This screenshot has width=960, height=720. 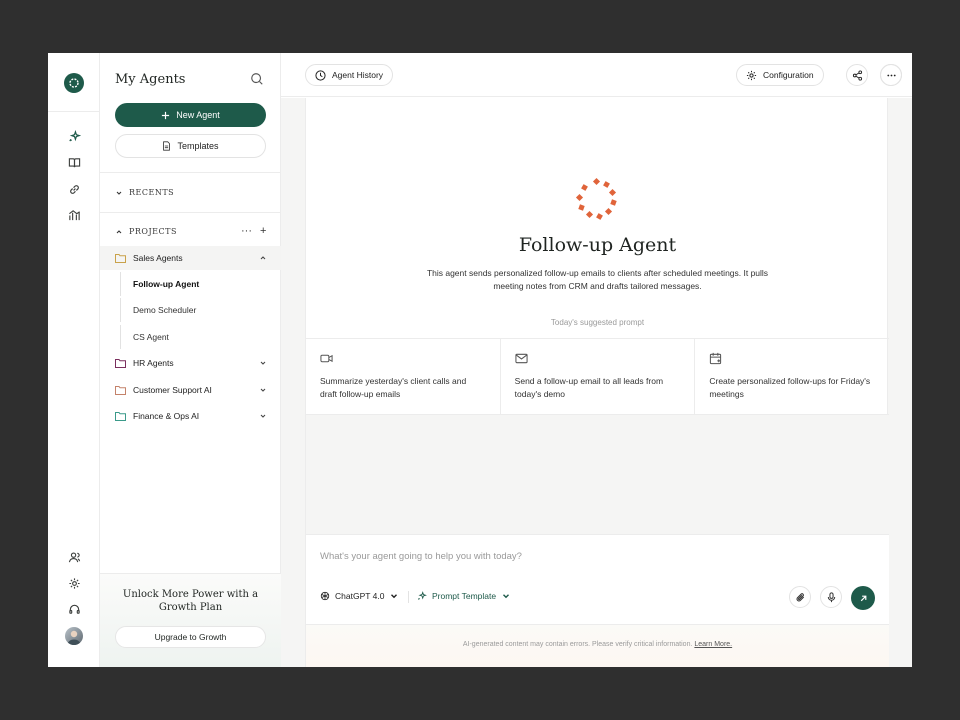 I want to click on more-options-button-ring, so click(x=891, y=75).